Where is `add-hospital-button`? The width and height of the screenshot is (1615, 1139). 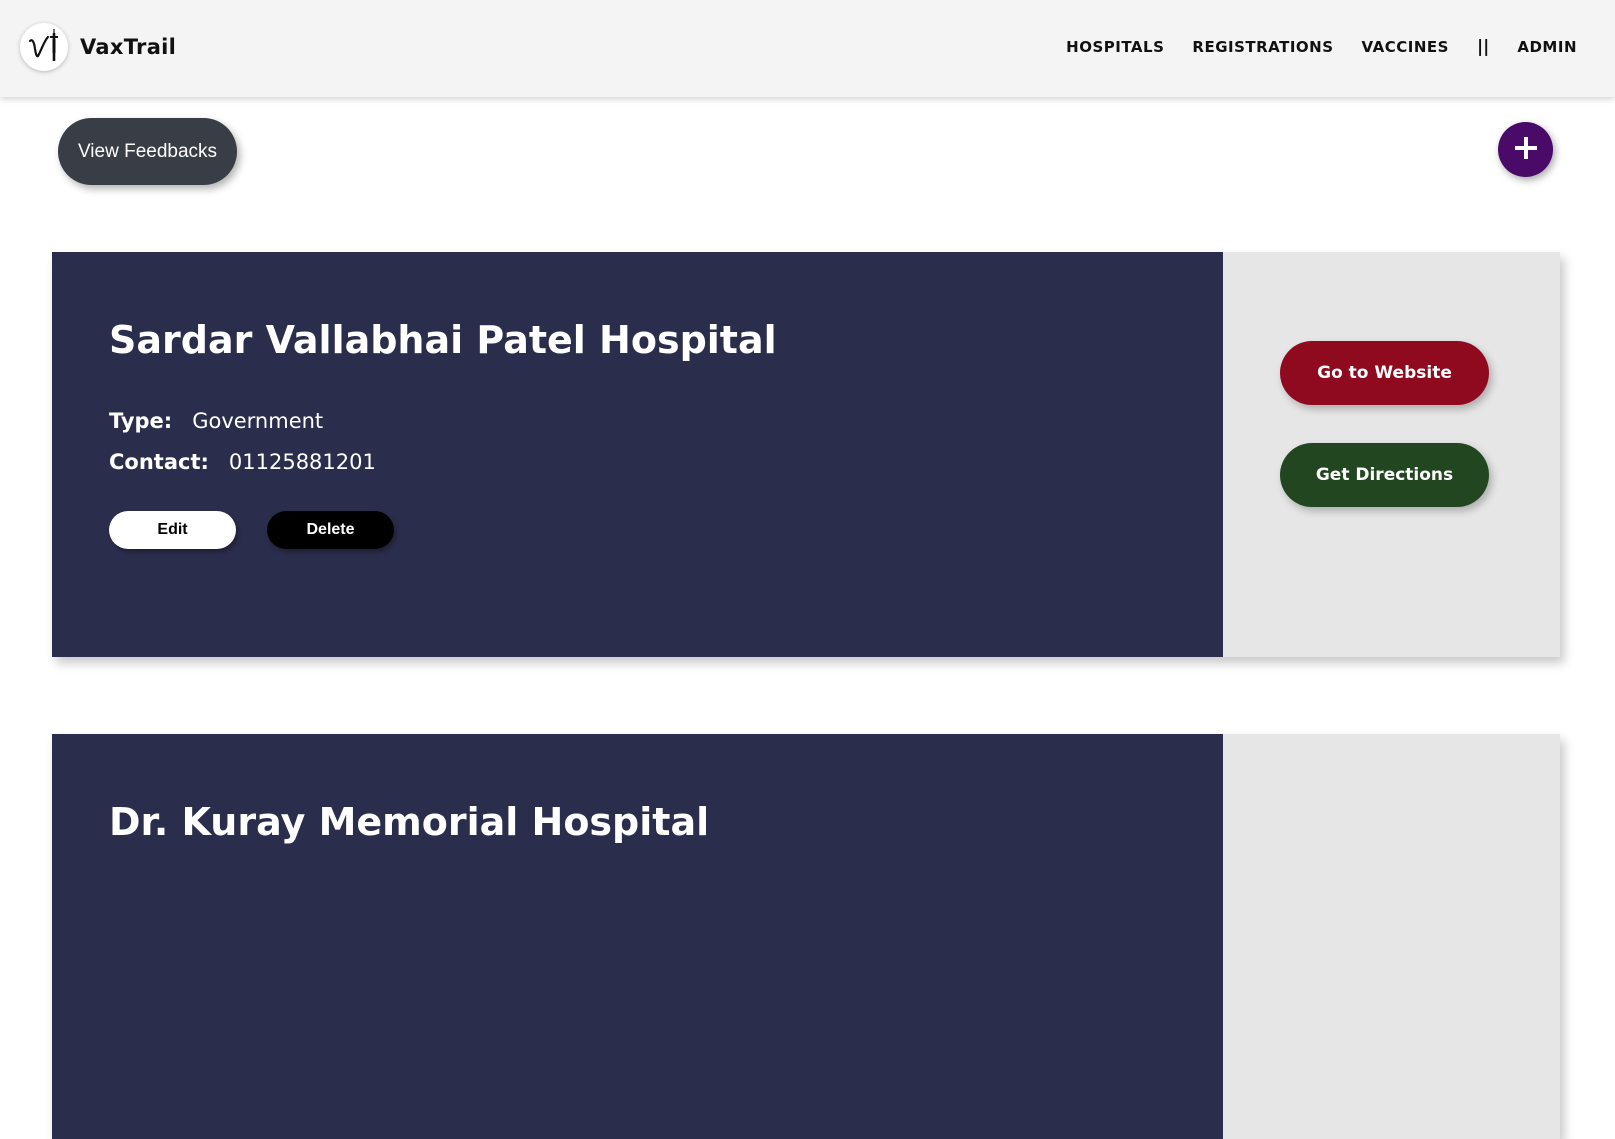
add-hospital-button is located at coordinates (1525, 149).